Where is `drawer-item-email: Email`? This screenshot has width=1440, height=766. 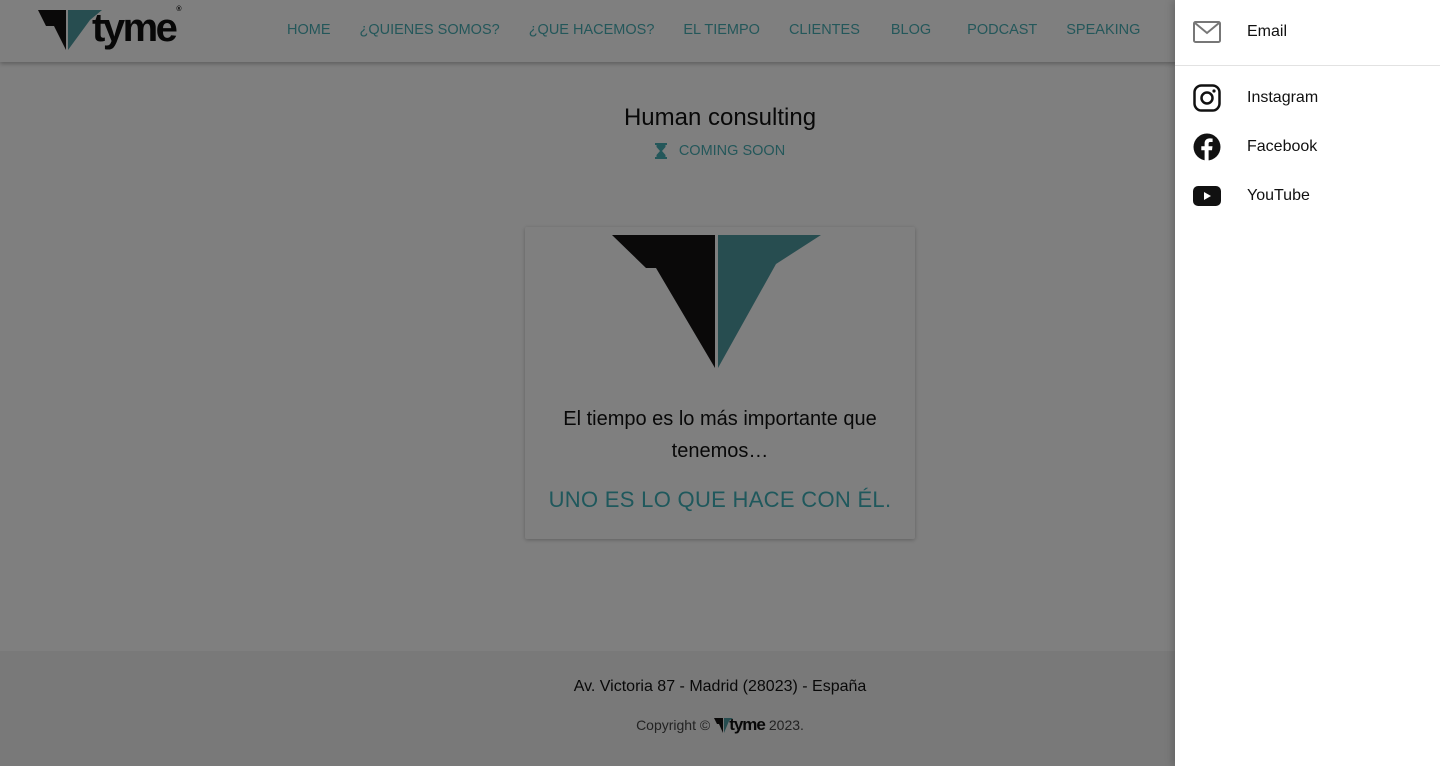 drawer-item-email: Email is located at coordinates (1307, 32).